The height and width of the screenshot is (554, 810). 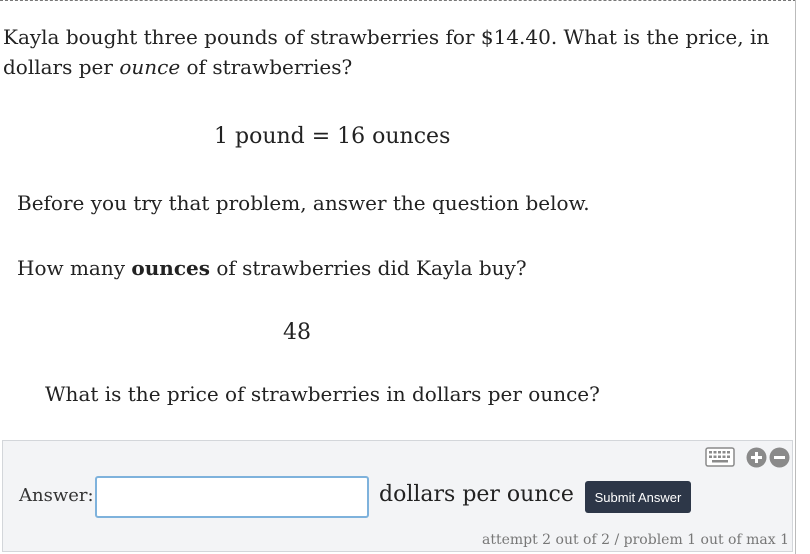 I want to click on submit-answer-button: Submit Answer, so click(x=638, y=497).